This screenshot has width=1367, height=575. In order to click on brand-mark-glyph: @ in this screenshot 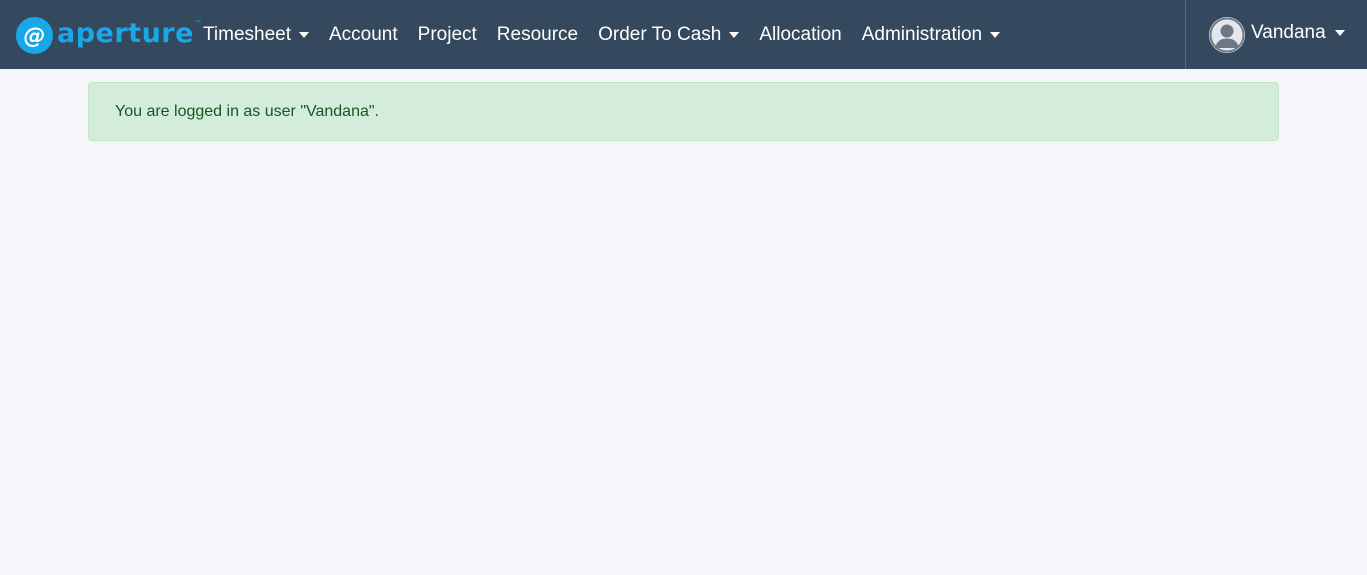, I will do `click(35, 36)`.